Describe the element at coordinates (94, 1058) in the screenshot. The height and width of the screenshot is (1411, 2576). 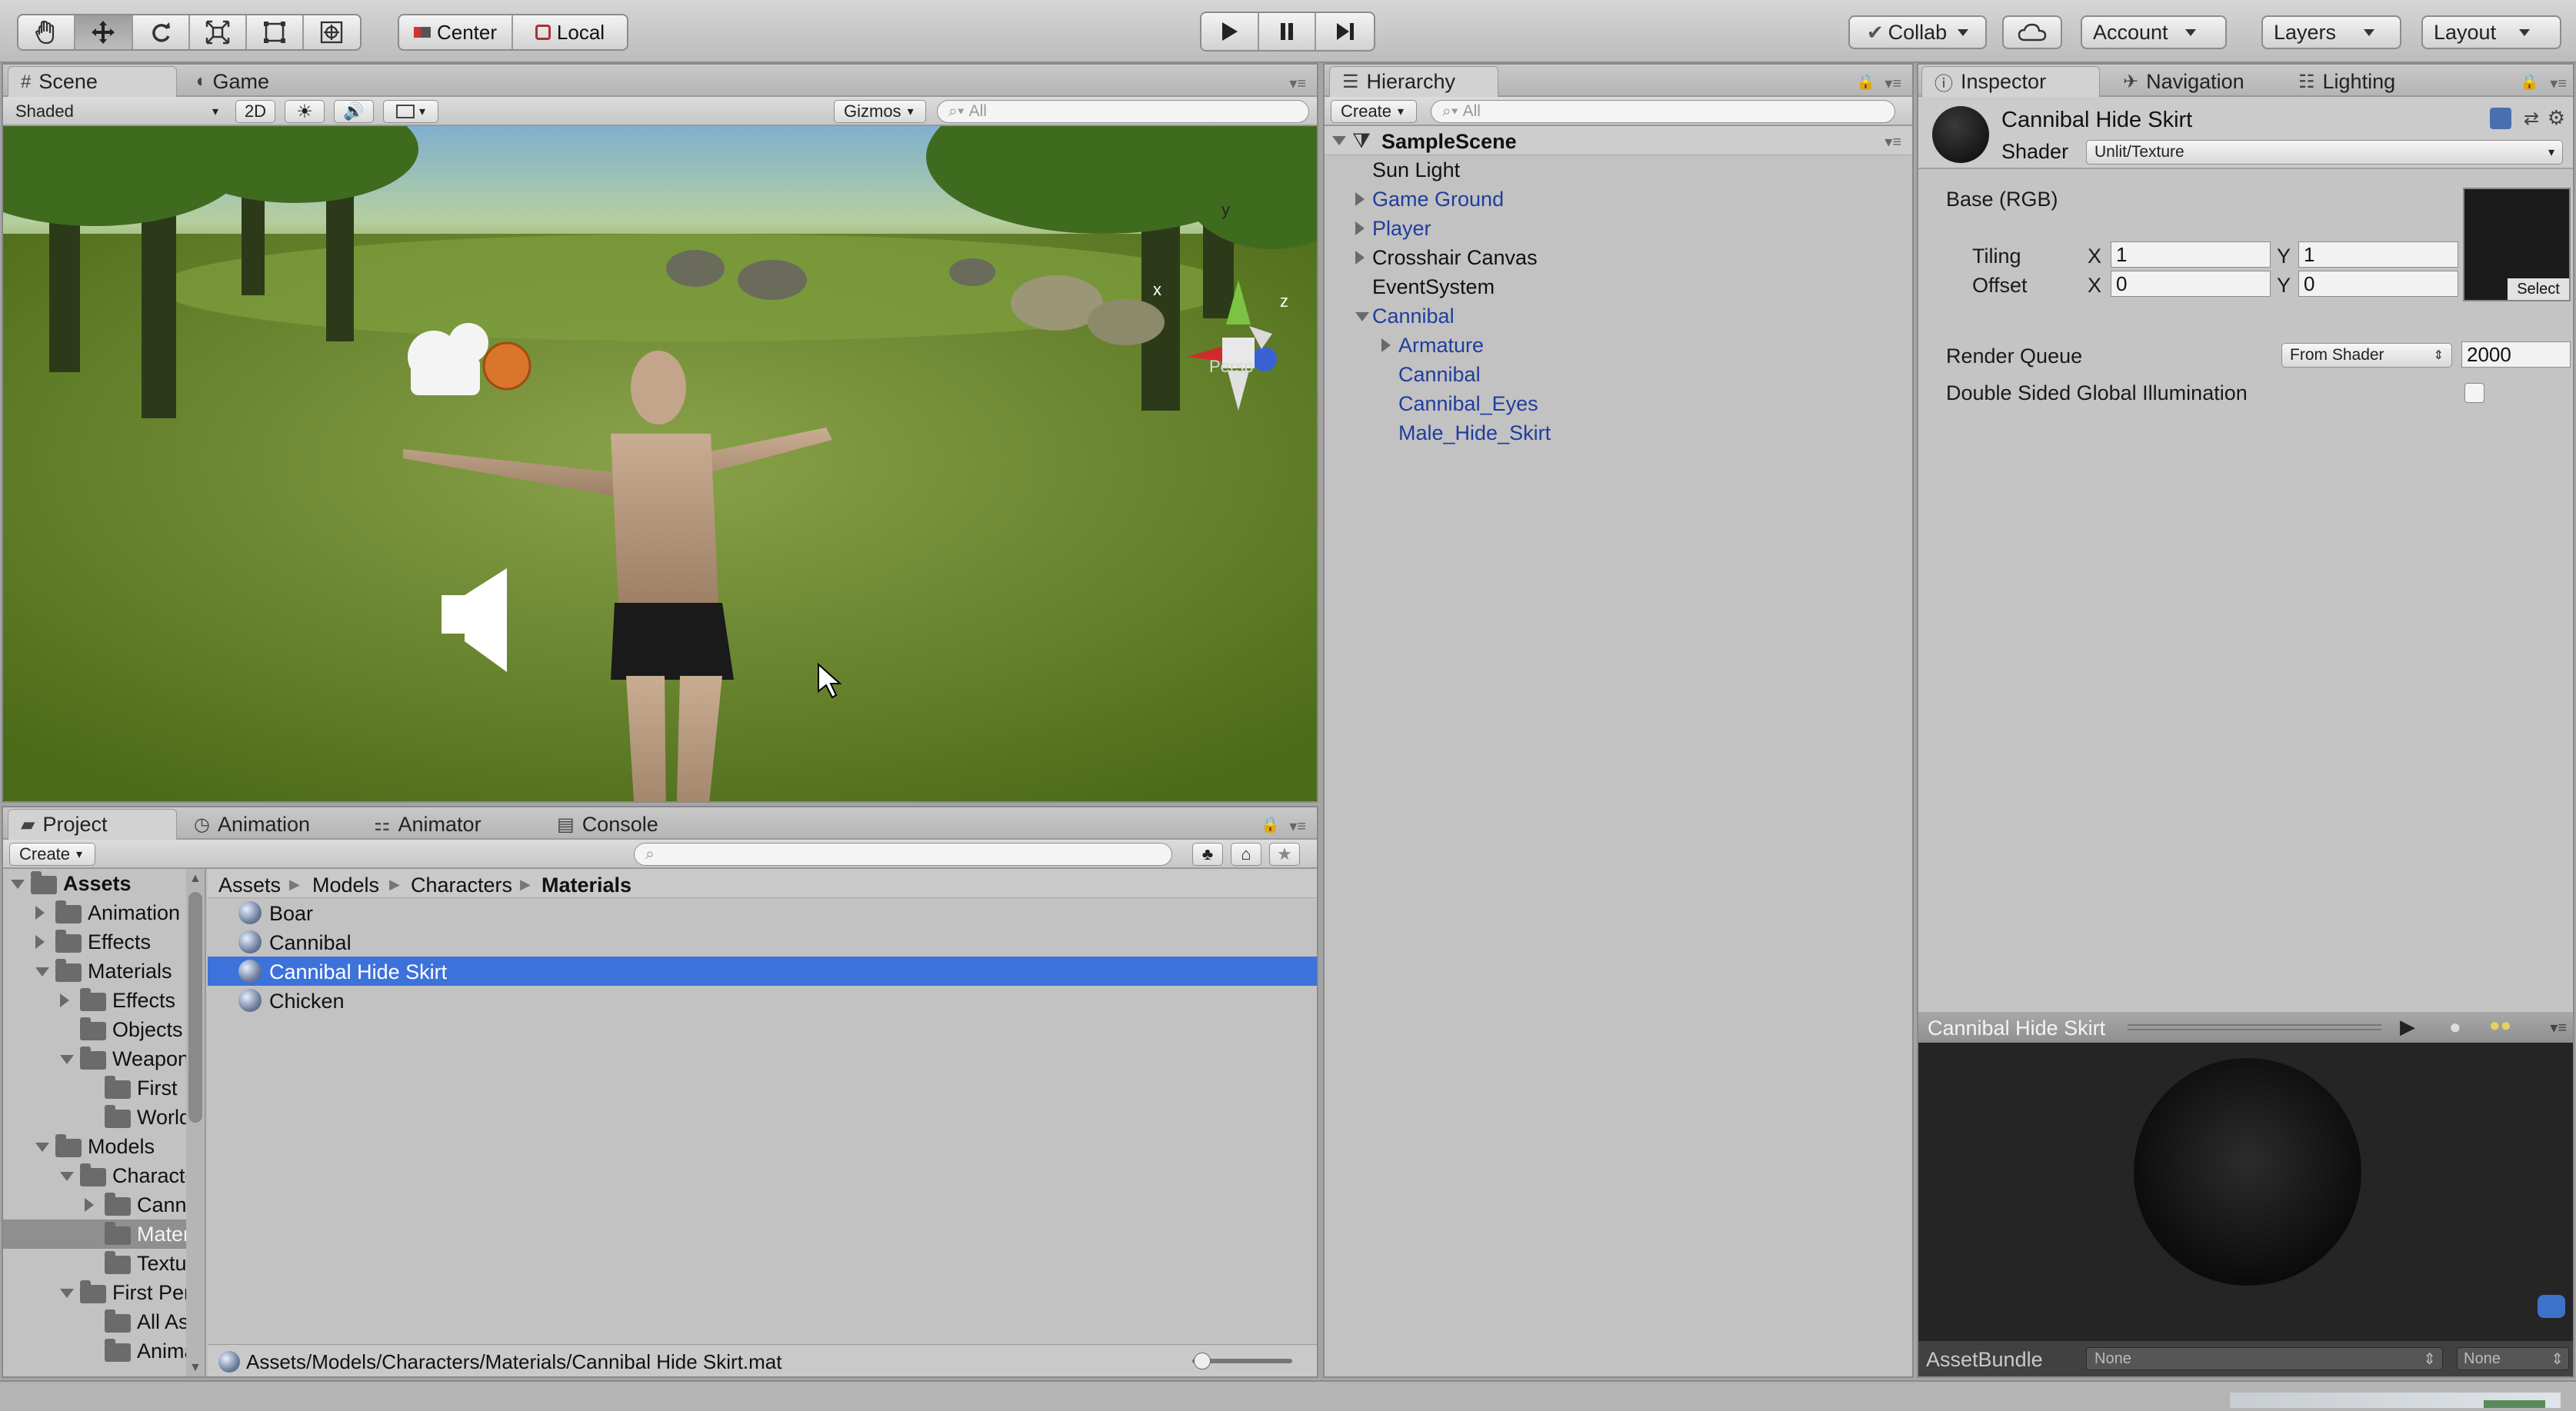
I see `project-tree-item: Weapons` at that location.